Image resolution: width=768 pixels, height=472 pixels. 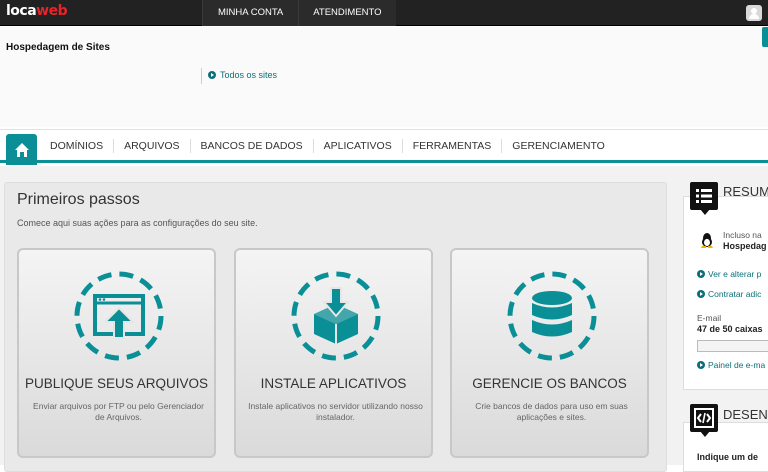 I want to click on all-sites-link: Todos os sites, so click(x=242, y=75).